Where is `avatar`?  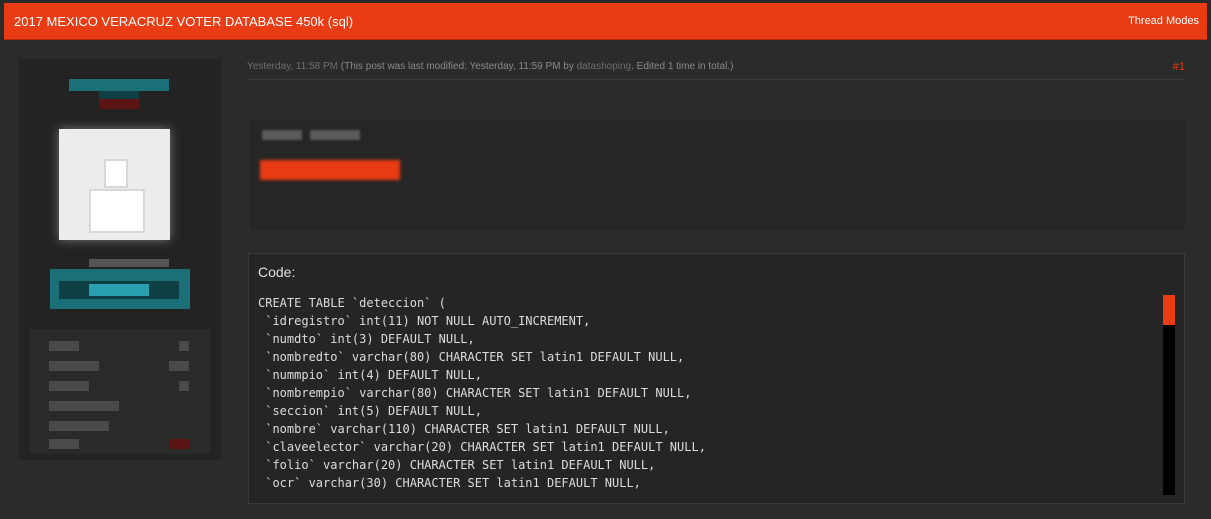 avatar is located at coordinates (114, 184).